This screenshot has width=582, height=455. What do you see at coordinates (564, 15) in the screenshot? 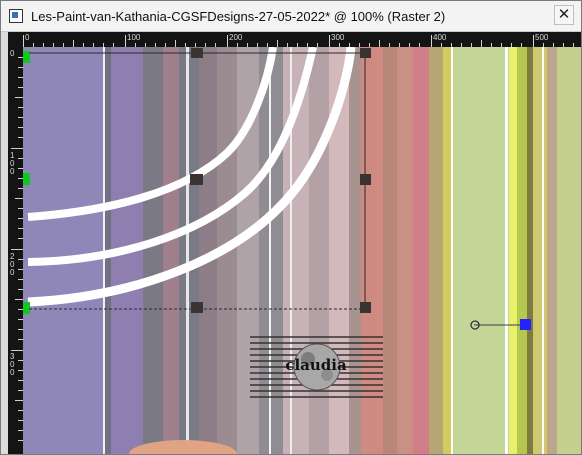
I see `close-icon: ✕` at bounding box center [564, 15].